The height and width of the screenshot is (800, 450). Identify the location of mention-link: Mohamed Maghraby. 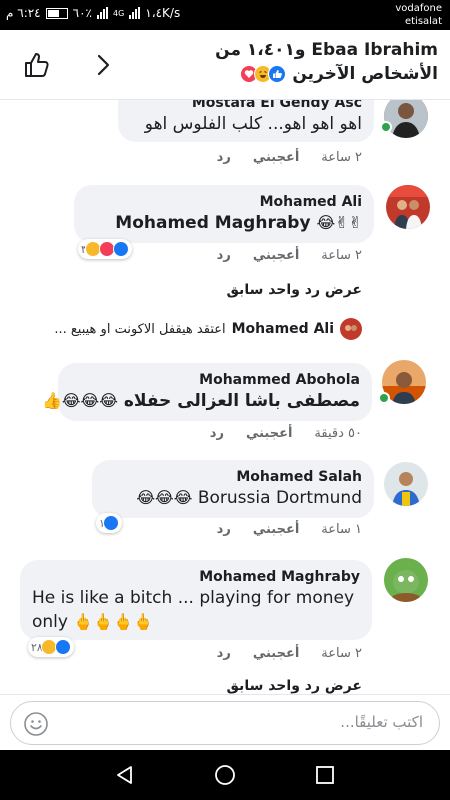
(212, 223).